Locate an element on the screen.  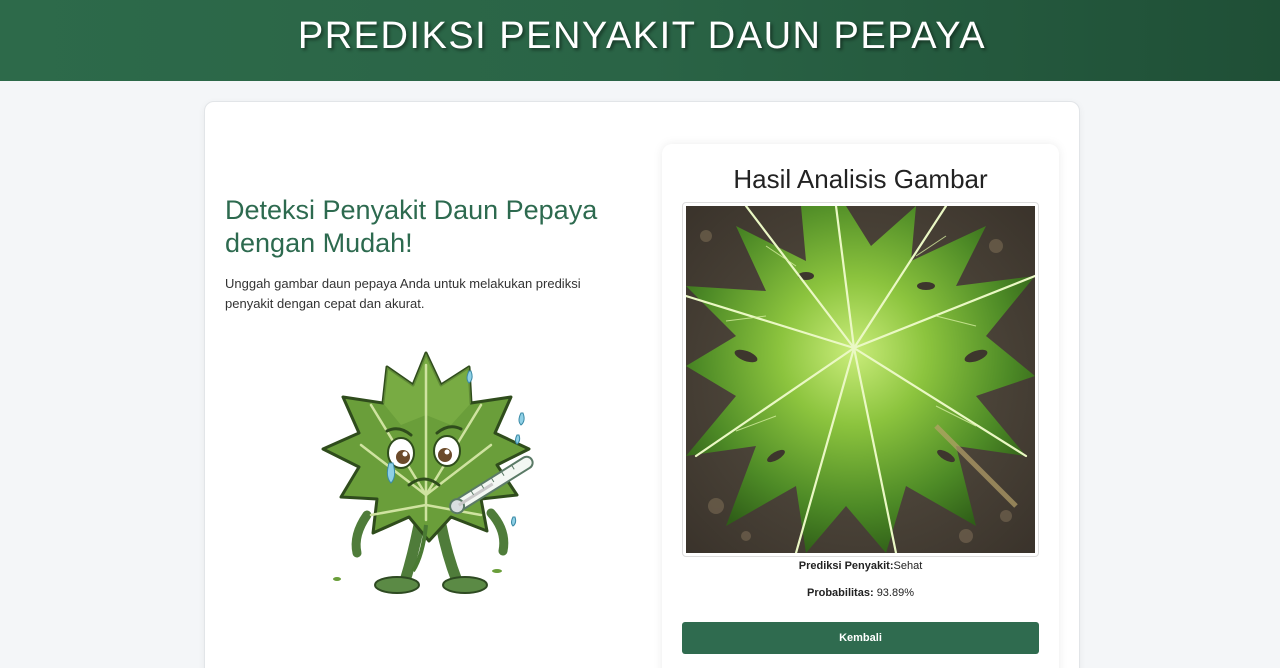
app-header: PREDIKSI PENYAKIT DAUN PEPAYA is located at coordinates (640, 40).